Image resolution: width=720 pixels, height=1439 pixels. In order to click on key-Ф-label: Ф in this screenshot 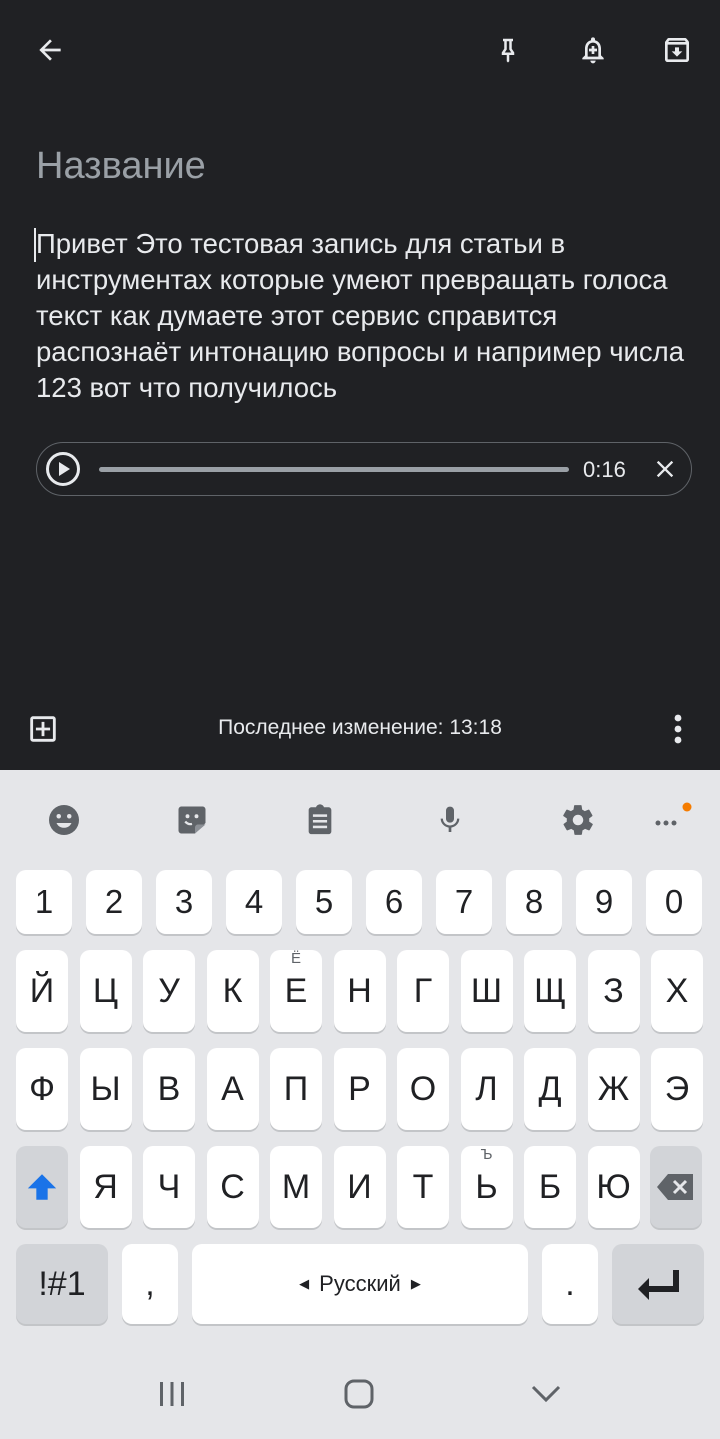, I will do `click(42, 1088)`.